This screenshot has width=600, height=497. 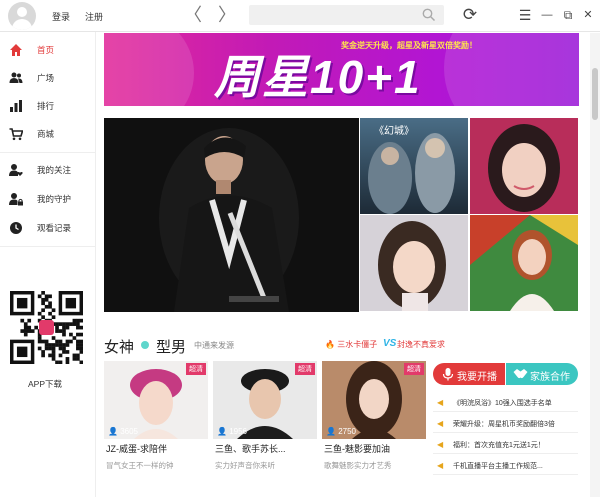 What do you see at coordinates (346, 15) in the screenshot?
I see `search-input` at bounding box center [346, 15].